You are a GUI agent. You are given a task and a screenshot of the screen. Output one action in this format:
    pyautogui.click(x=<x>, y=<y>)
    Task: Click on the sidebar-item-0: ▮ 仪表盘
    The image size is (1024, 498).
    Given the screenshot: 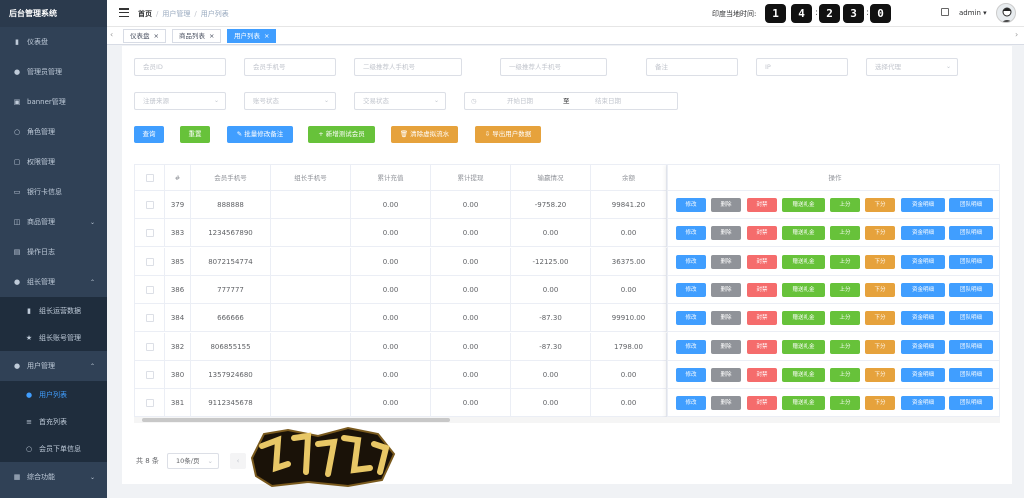 What is the action you would take?
    pyautogui.click(x=53, y=42)
    